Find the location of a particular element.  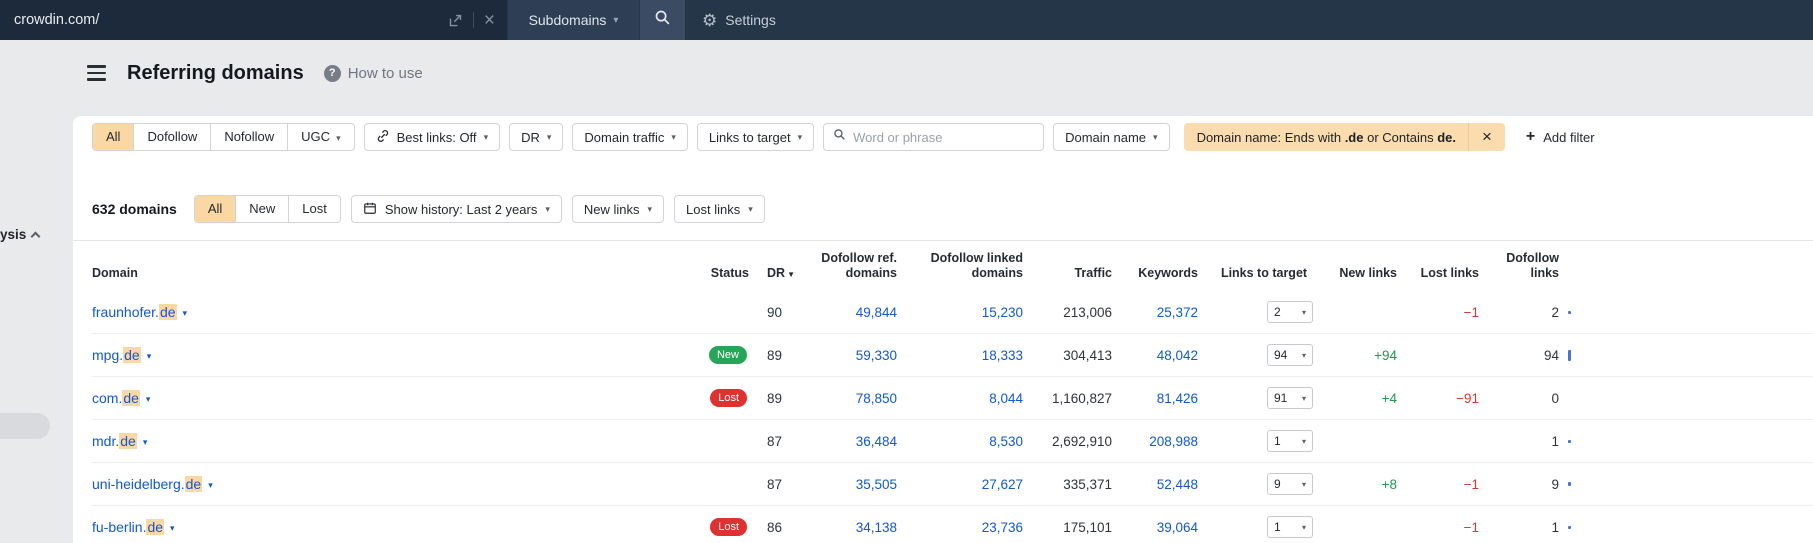

best-links-filter-button: Best links: Off ▾ is located at coordinates (432, 137).